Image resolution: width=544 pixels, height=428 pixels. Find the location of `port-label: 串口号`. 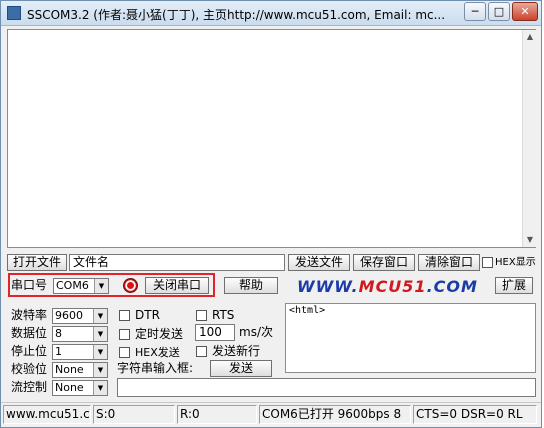

port-label: 串口号 is located at coordinates (29, 285).